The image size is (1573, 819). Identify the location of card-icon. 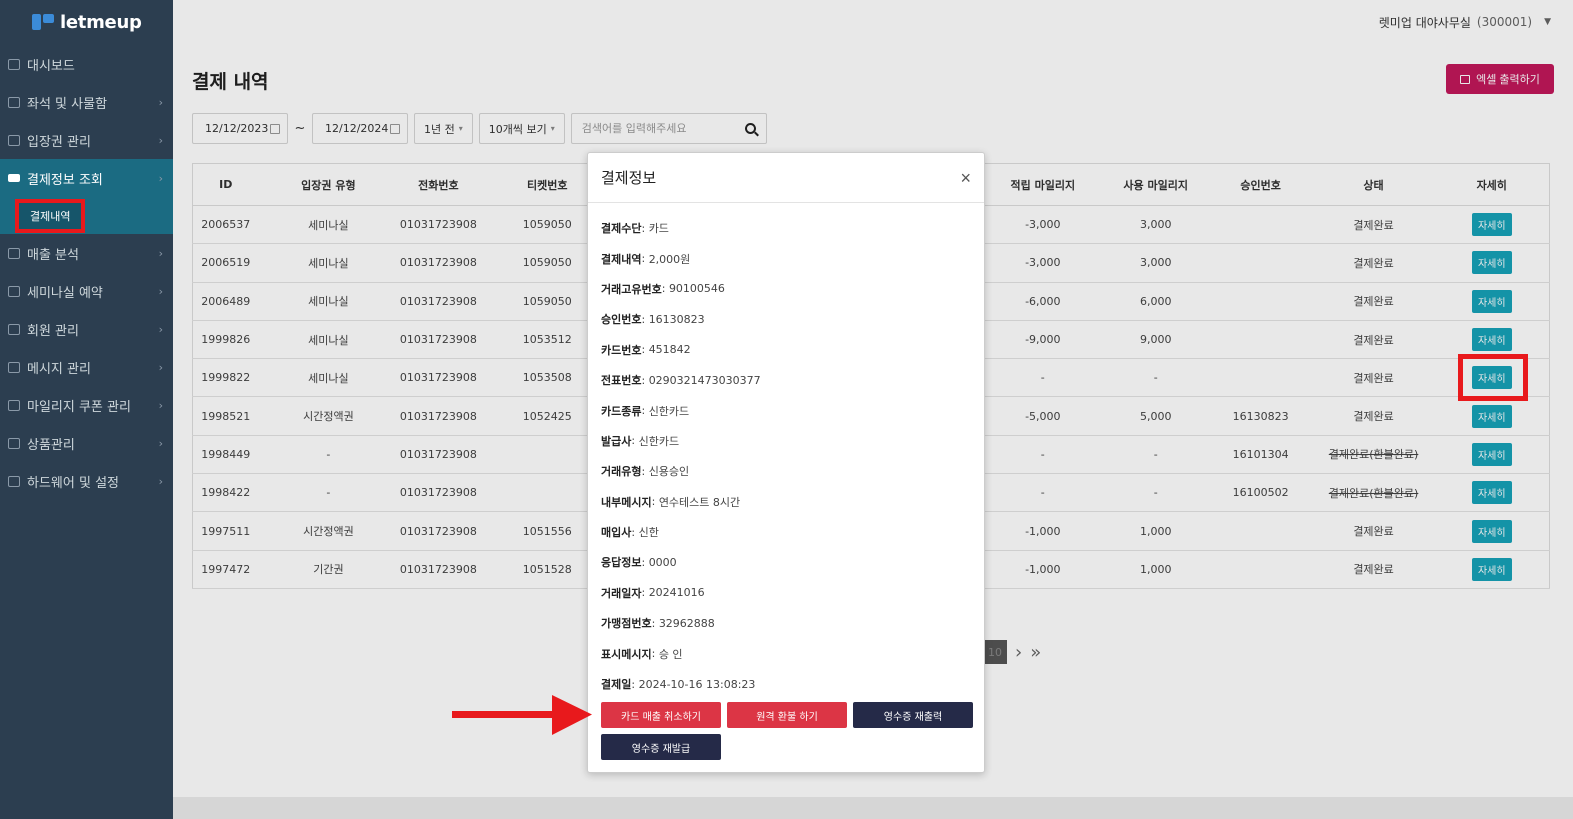
(14, 178).